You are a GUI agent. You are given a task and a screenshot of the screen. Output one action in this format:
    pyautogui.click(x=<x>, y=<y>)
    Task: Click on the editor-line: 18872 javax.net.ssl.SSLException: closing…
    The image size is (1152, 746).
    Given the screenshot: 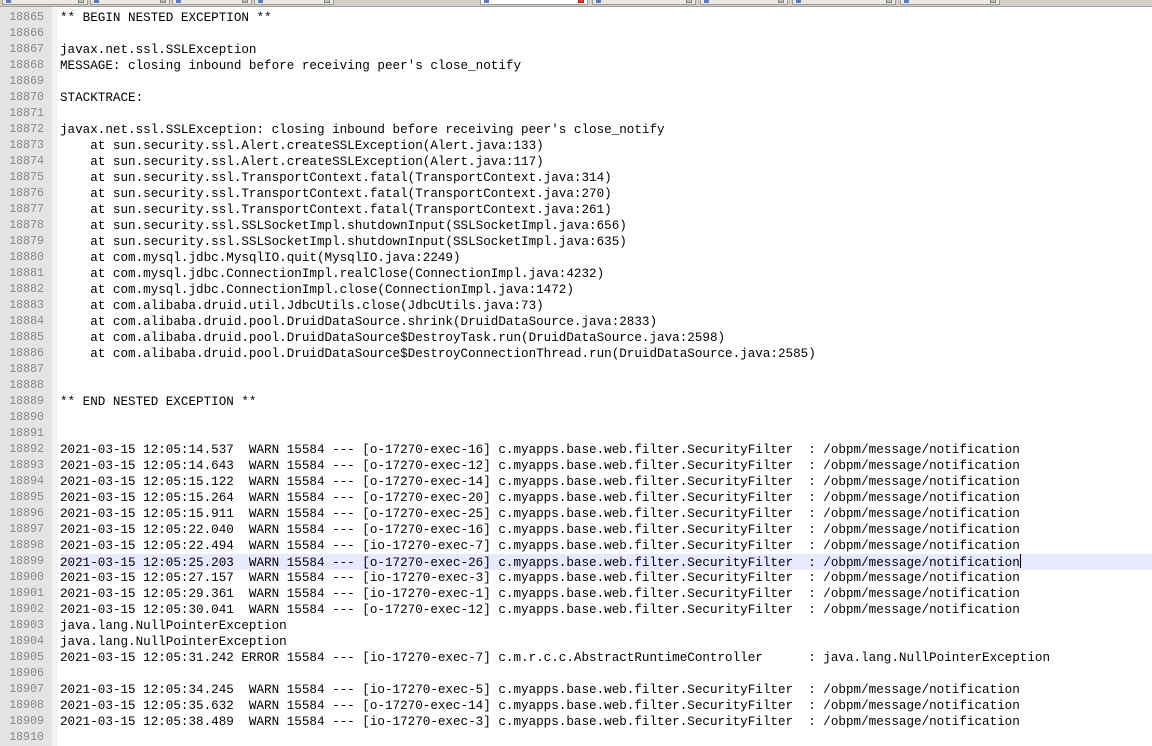 What is the action you would take?
    pyautogui.click(x=576, y=130)
    